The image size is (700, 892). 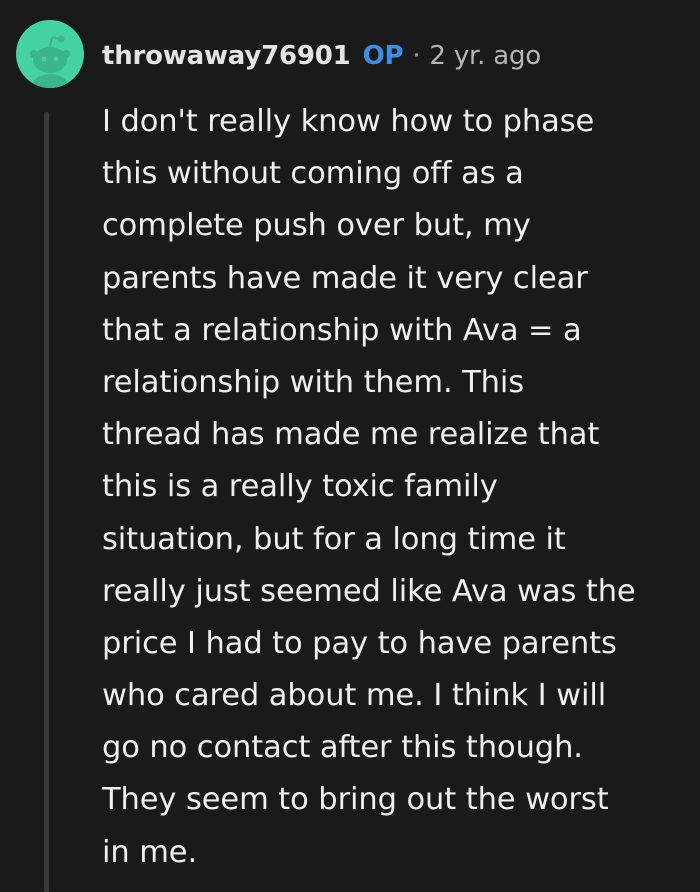 I want to click on op-badge: OP, so click(x=383, y=56).